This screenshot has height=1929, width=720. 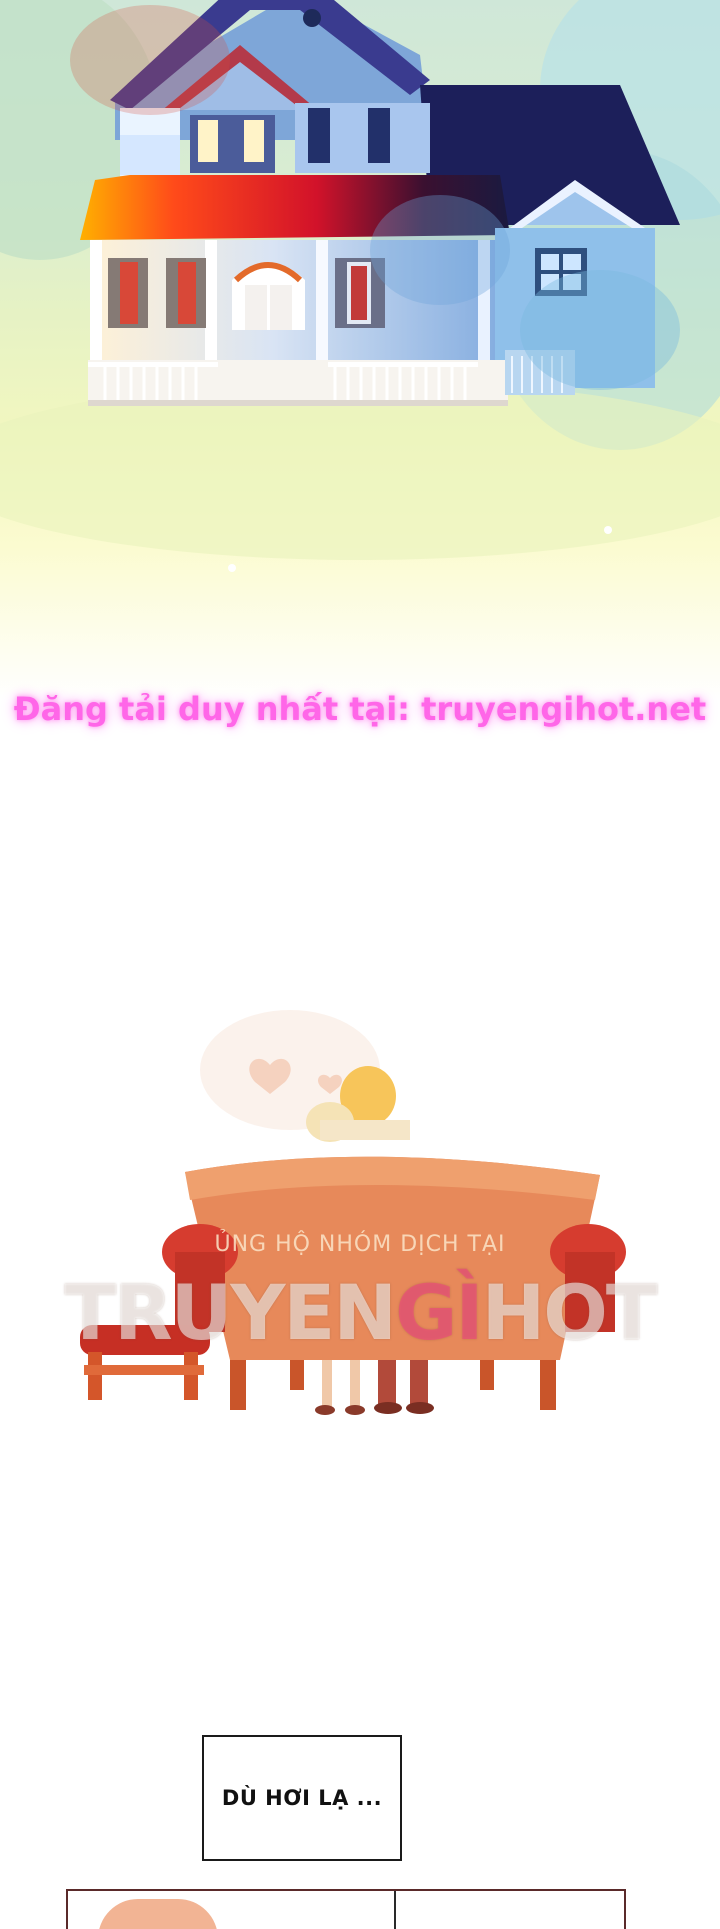 I want to click on site-banner-text: Đăng tải duy nhất tại: truyengihot.net, so click(x=360, y=709).